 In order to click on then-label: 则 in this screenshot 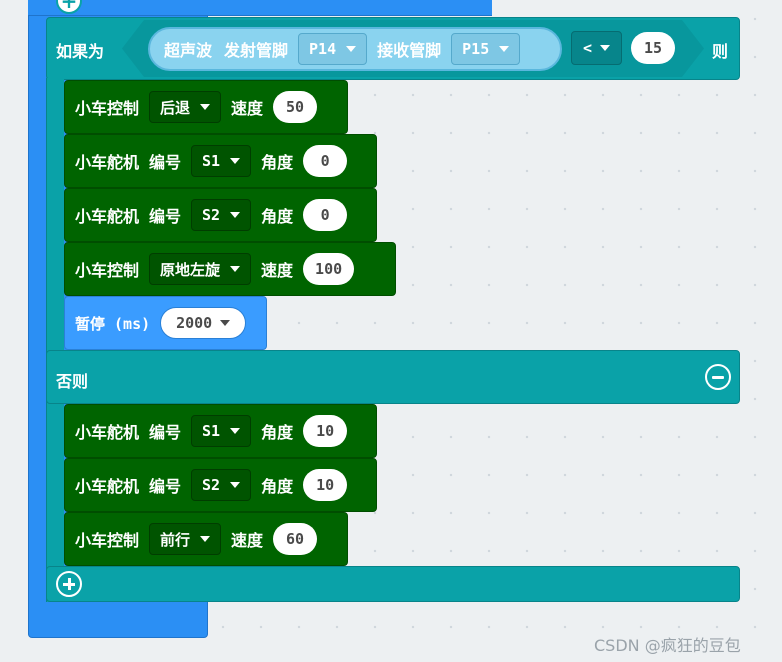, I will do `click(720, 51)`.